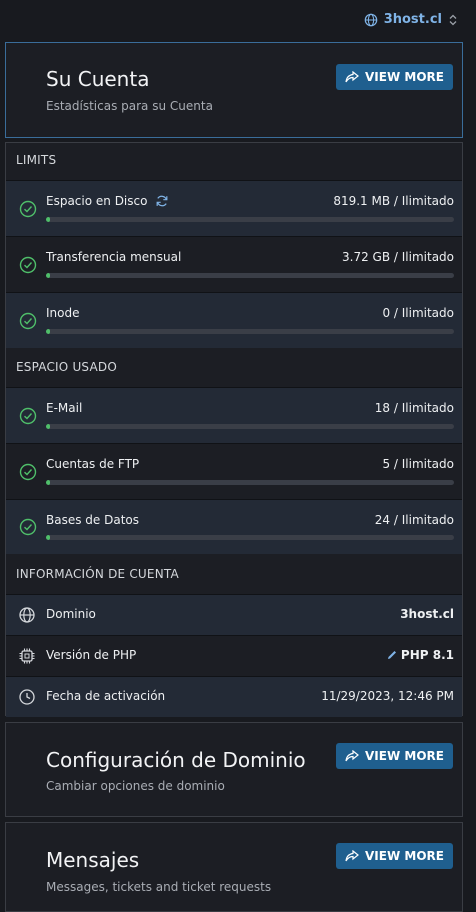  I want to click on used-value: 24 / Ilimitado, so click(414, 520).